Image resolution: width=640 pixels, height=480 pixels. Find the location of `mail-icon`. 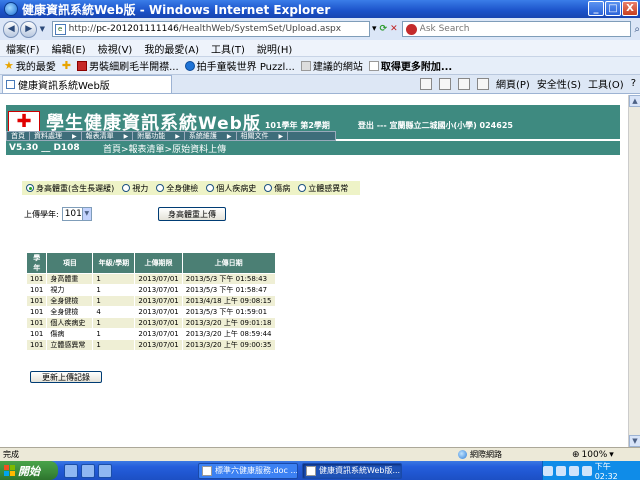

mail-icon is located at coordinates (464, 83).